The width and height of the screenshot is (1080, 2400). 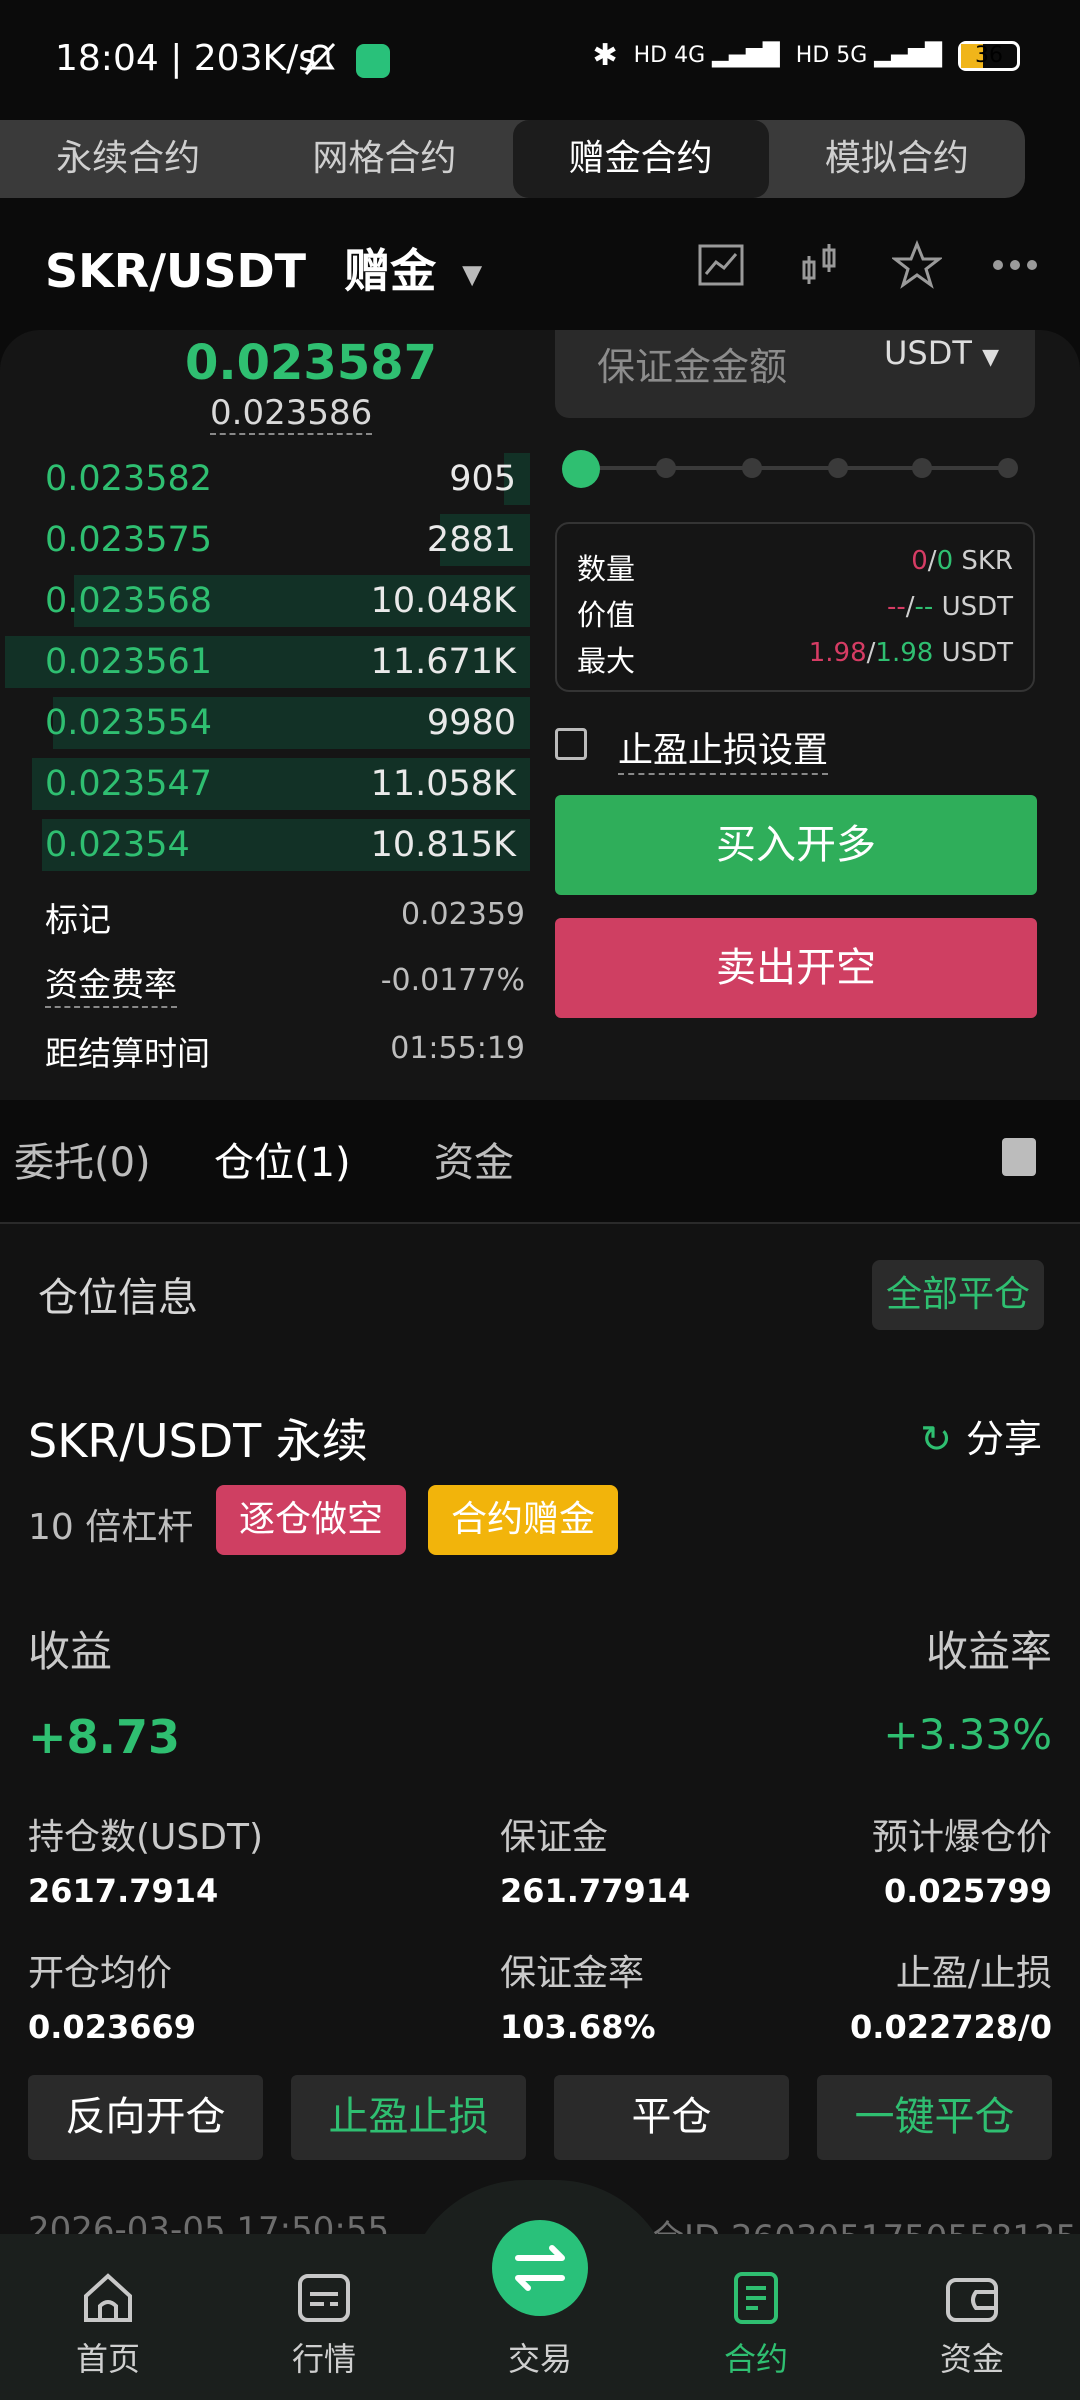 I want to click on tab-positions: 仓位(1), so click(x=282, y=1159).